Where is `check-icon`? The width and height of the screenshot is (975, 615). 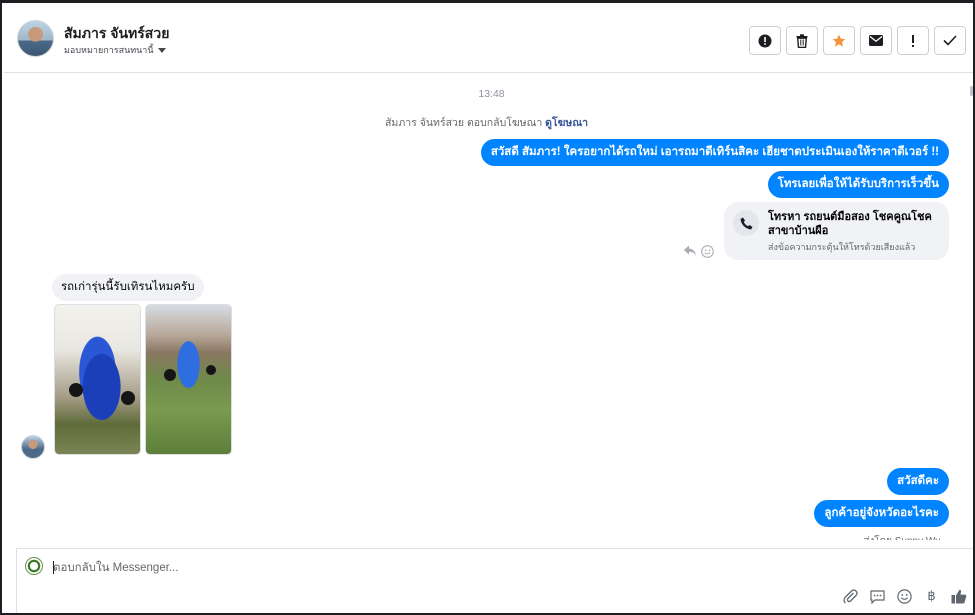
check-icon is located at coordinates (950, 40).